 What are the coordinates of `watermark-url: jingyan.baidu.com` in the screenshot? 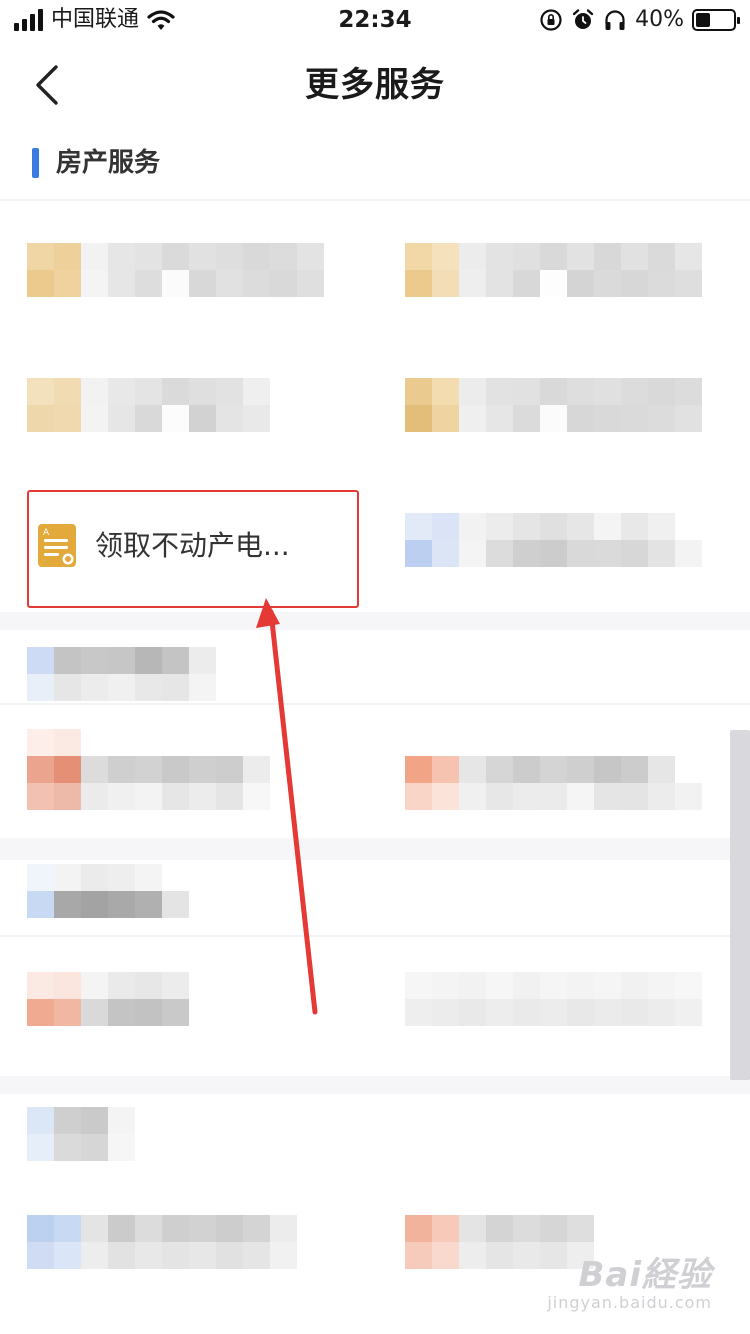 It's located at (629, 1302).